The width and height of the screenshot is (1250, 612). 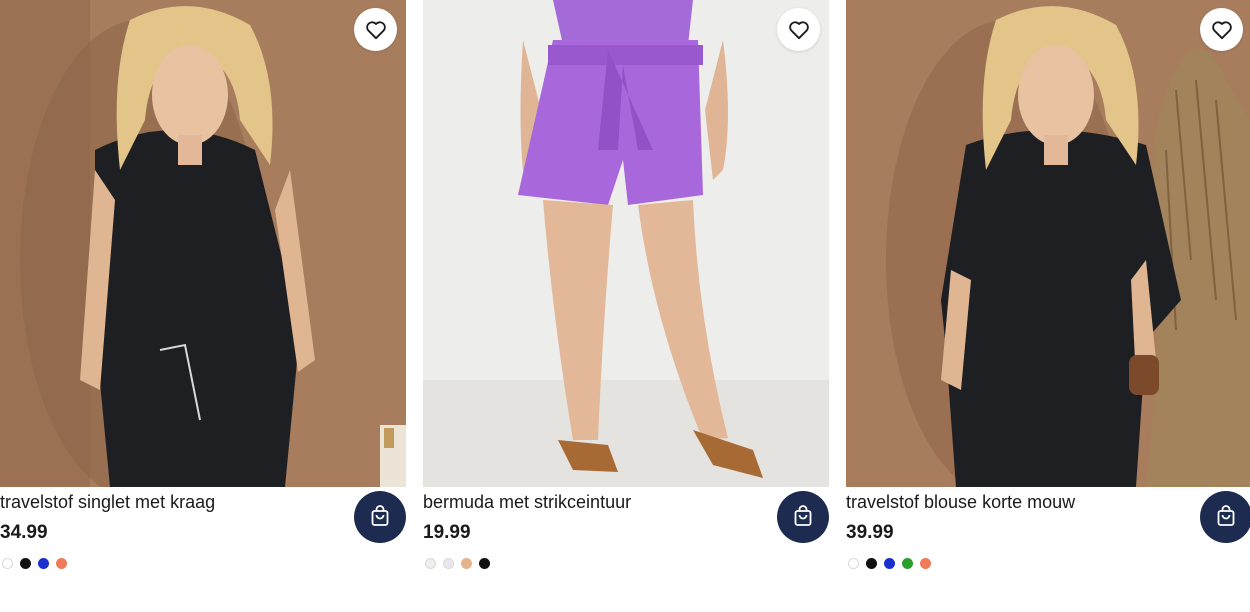 What do you see at coordinates (447, 532) in the screenshot?
I see `product-price: 19.99` at bounding box center [447, 532].